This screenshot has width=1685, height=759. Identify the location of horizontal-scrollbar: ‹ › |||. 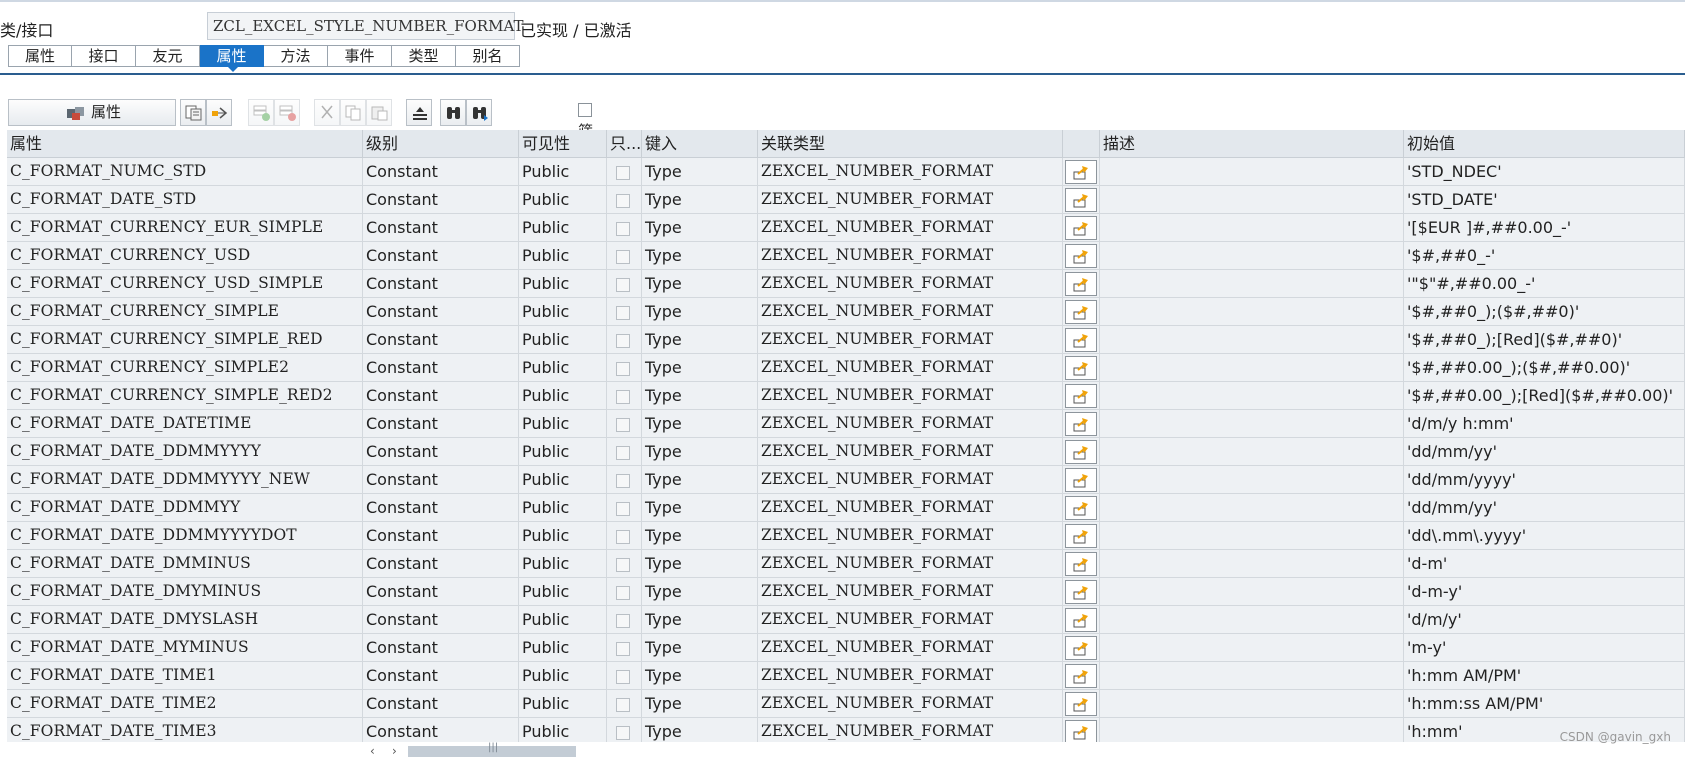
(1012, 750).